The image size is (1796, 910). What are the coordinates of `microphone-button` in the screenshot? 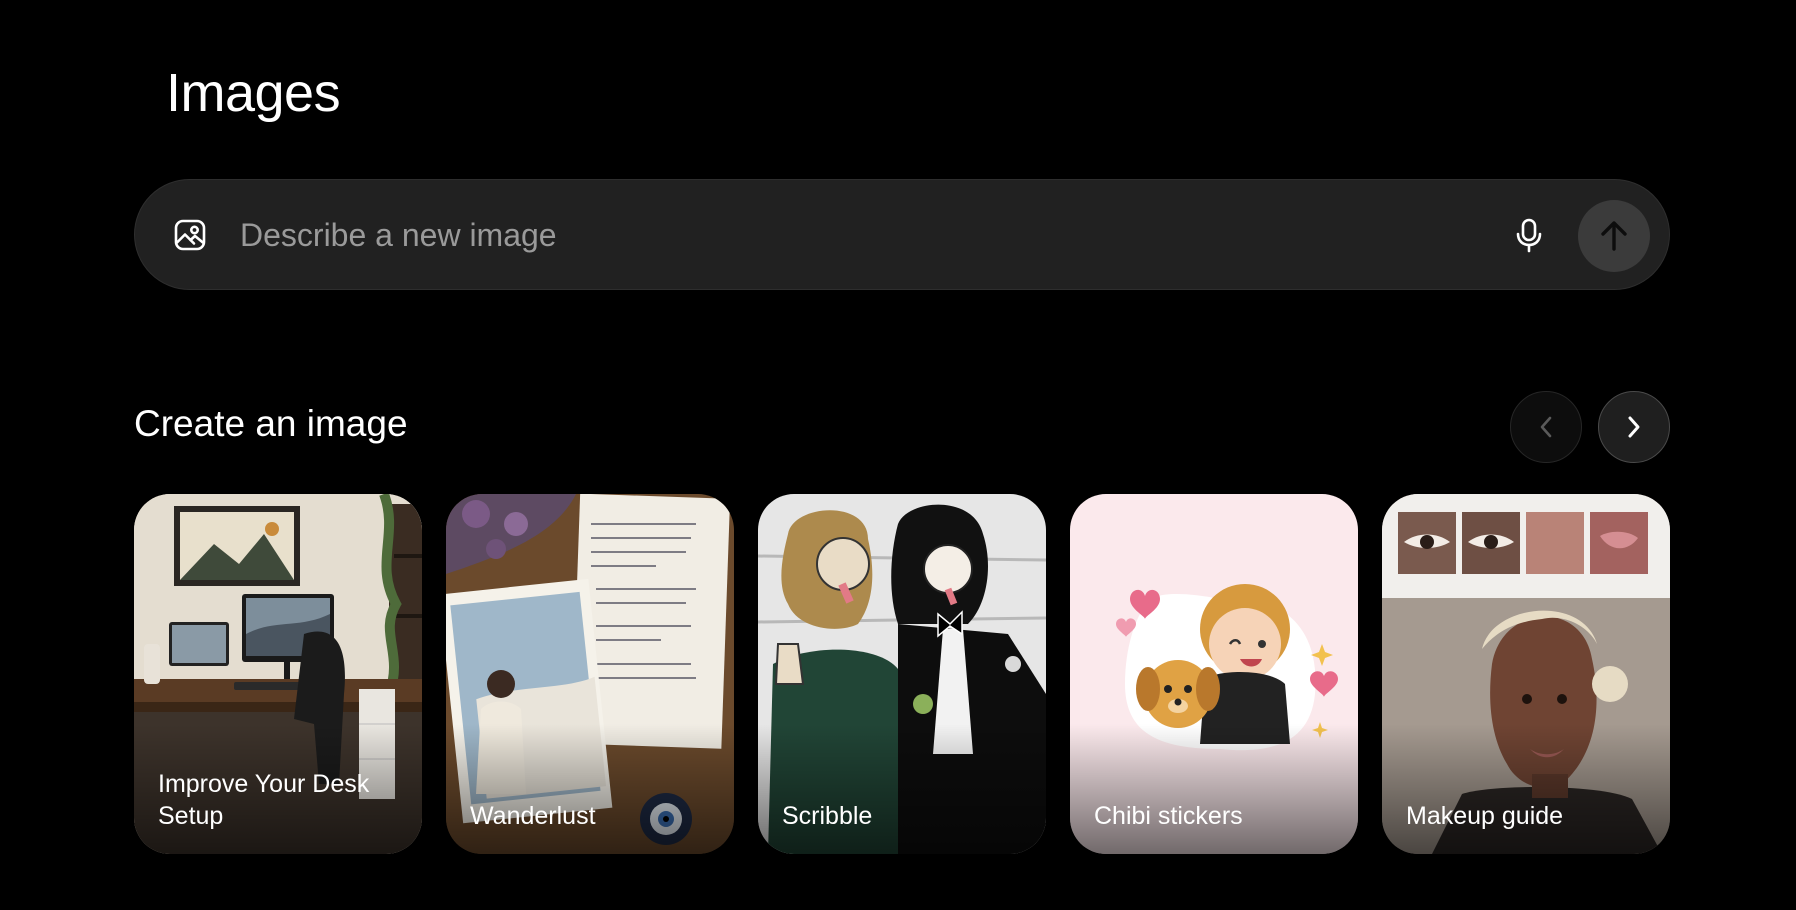 It's located at (1529, 235).